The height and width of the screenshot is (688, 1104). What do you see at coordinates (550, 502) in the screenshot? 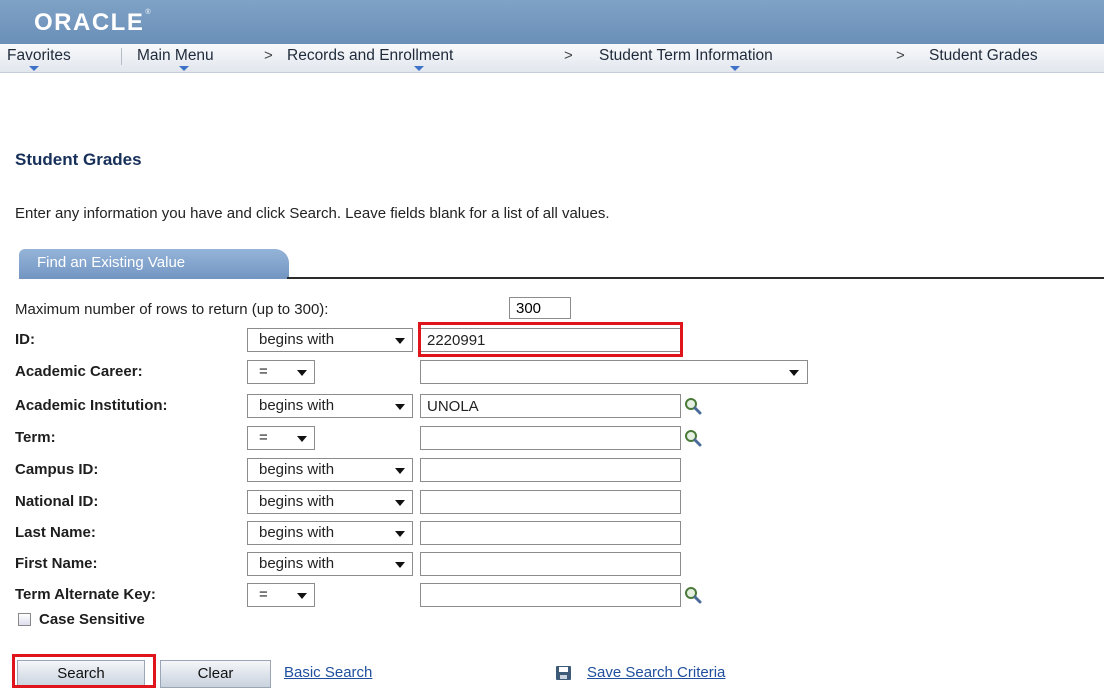
I see `national-id-input` at bounding box center [550, 502].